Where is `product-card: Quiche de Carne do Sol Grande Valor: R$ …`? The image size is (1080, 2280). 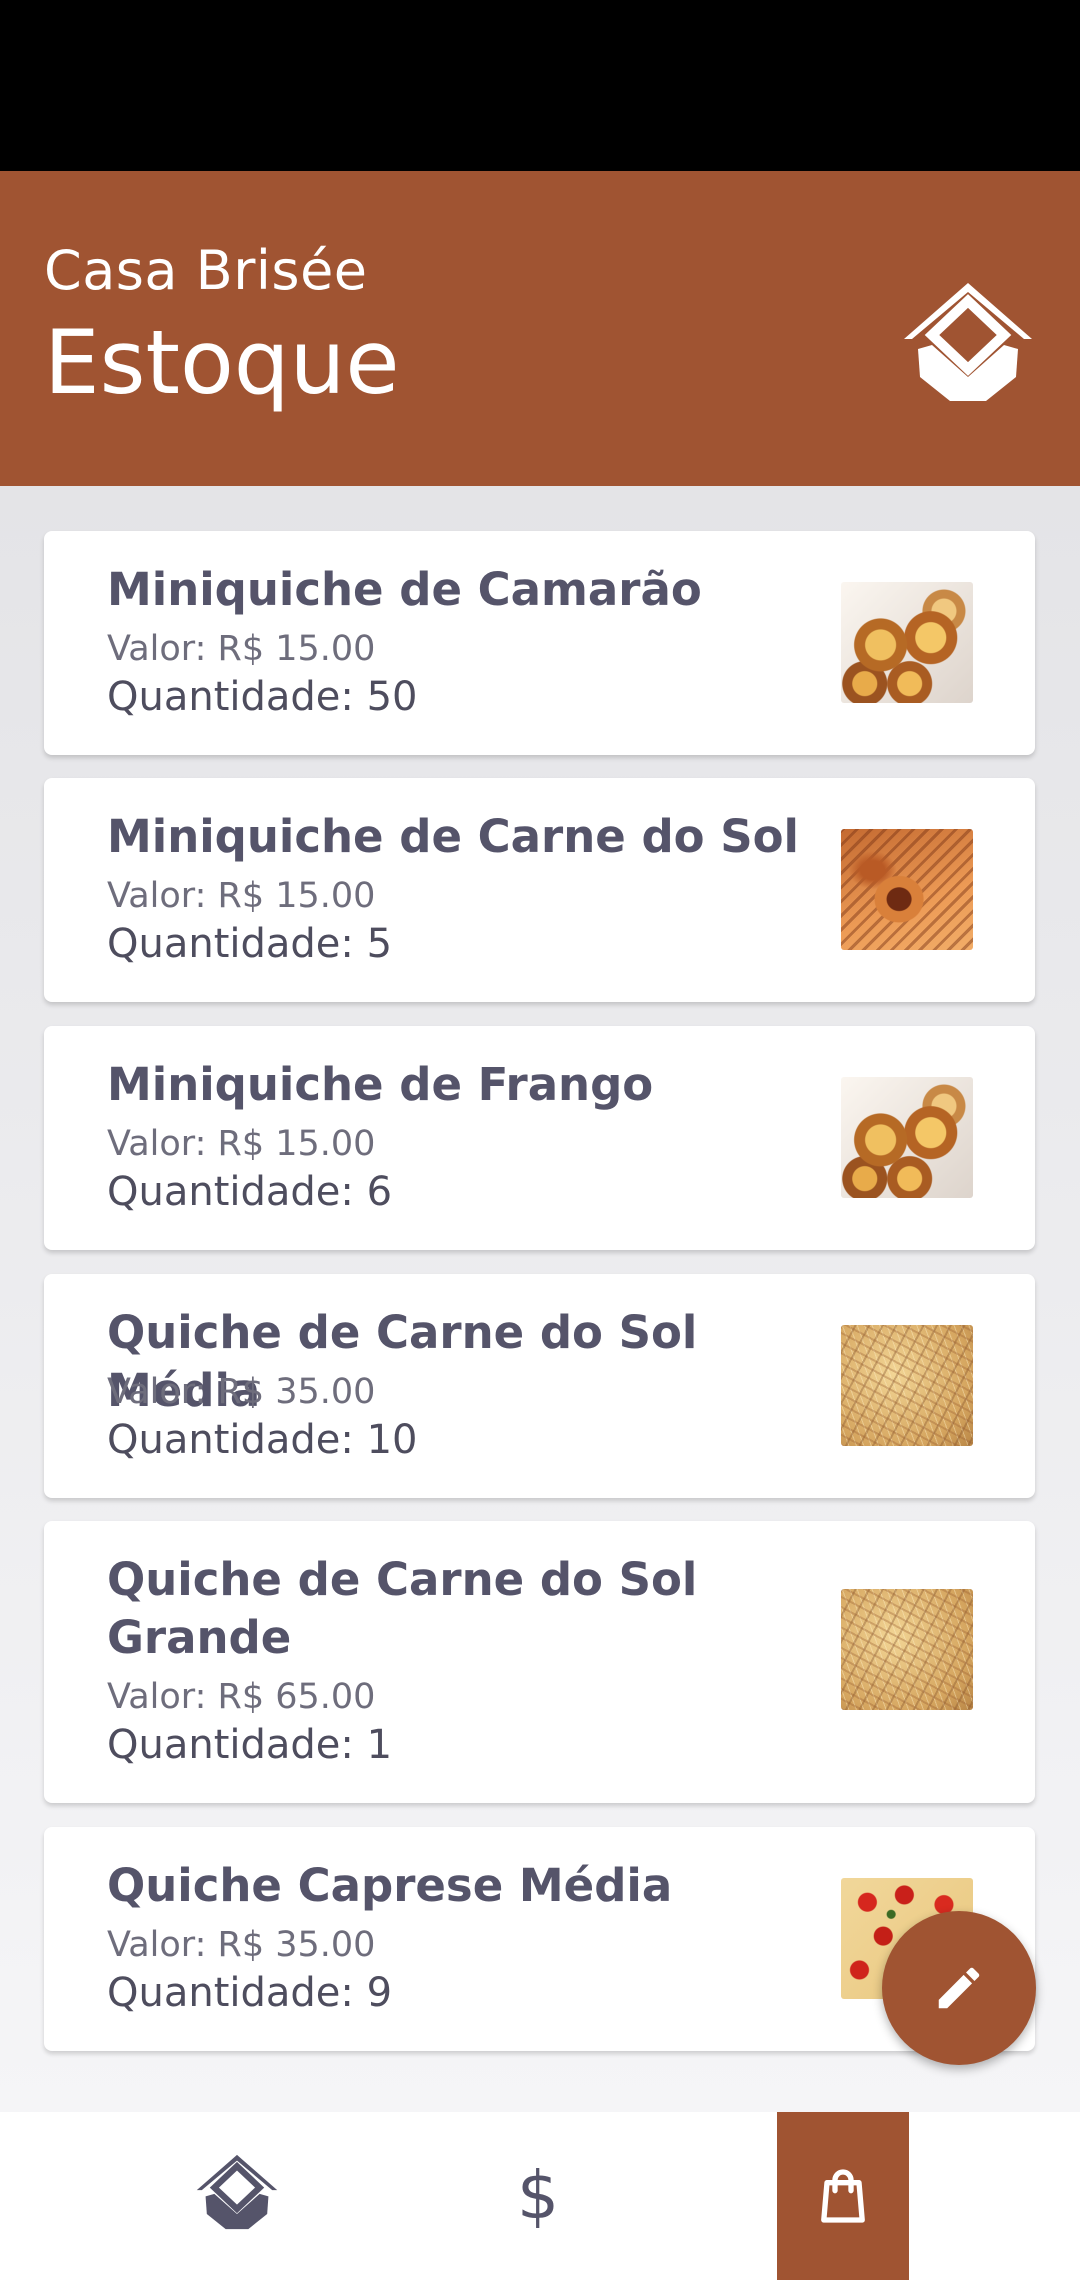 product-card: Quiche de Carne do Sol Grande Valor: R$ … is located at coordinates (539, 1662).